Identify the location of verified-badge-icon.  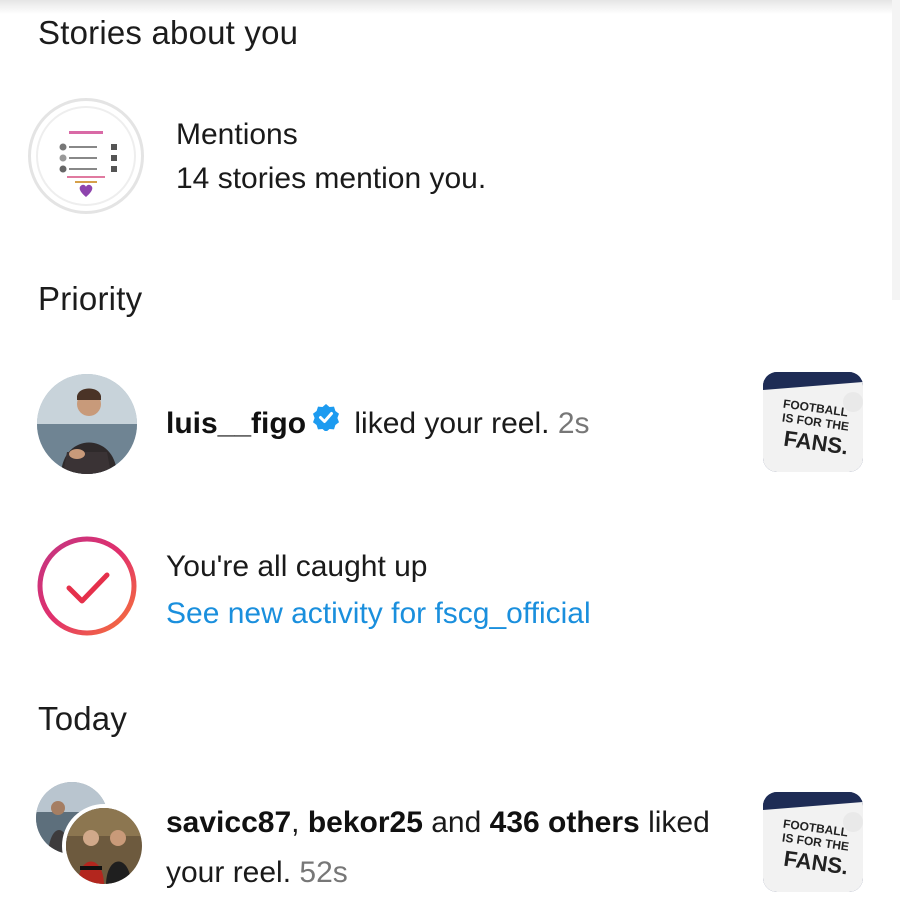
(326, 422).